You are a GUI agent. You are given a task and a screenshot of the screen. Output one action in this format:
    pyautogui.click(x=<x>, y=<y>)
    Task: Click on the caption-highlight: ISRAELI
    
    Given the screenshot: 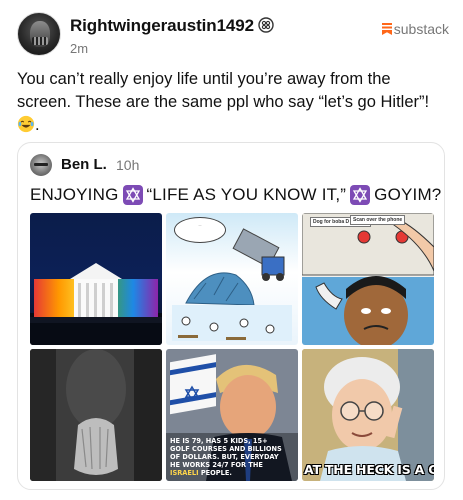 What is the action you would take?
    pyautogui.click(x=184, y=473)
    